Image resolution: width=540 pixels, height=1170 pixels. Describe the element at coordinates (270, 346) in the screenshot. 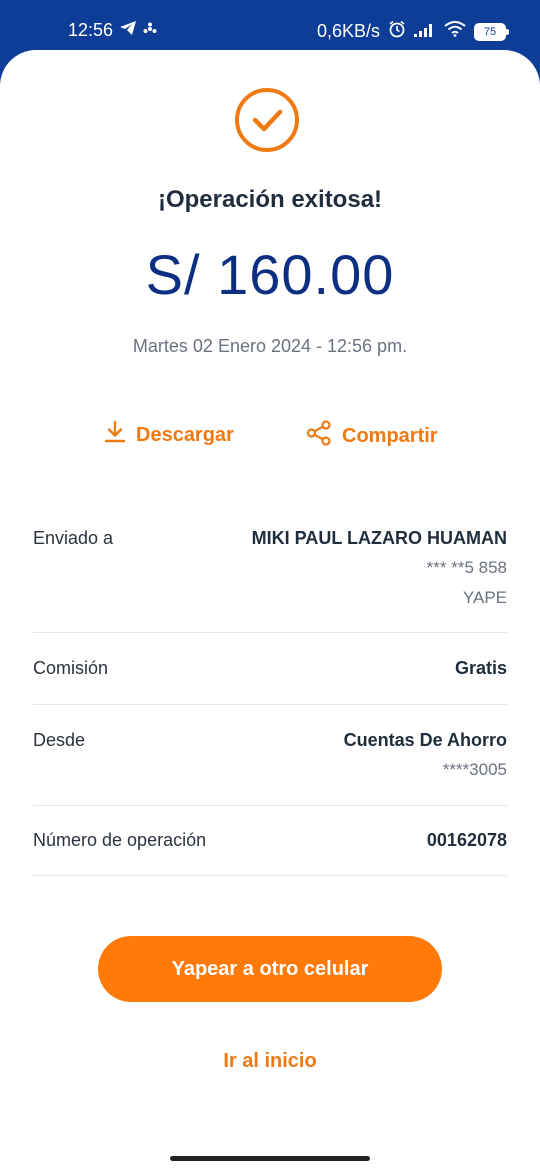

I see `transaction-datetime: Martes 02 Enero 2024 - 12:56 pm.` at that location.